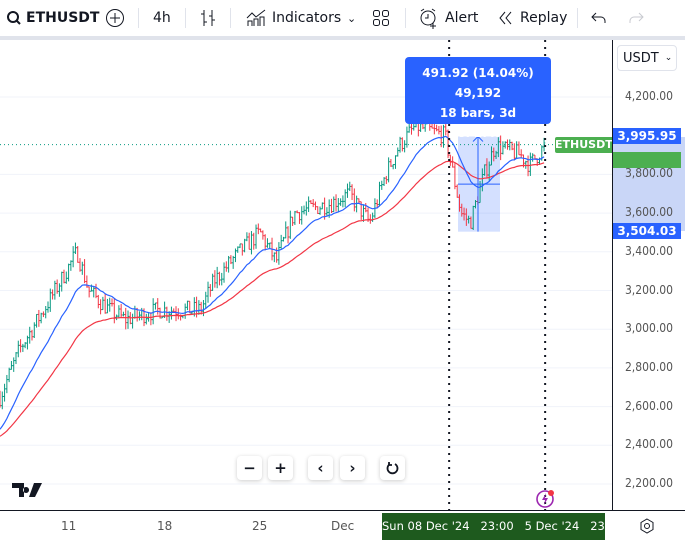 This screenshot has height=540, width=685. I want to click on measure-high-tag: 3,995.95, so click(647, 136).